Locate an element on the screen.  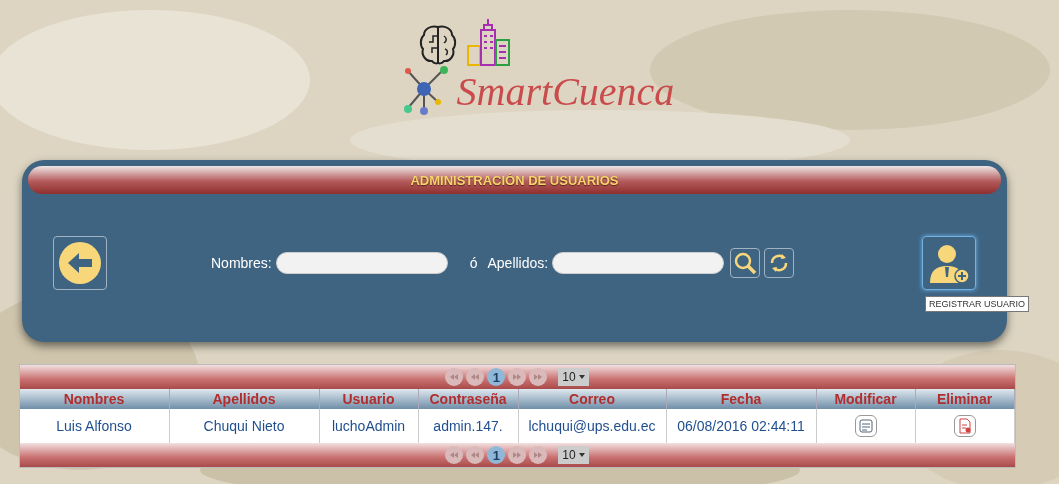
brain-icon is located at coordinates (437, 45).